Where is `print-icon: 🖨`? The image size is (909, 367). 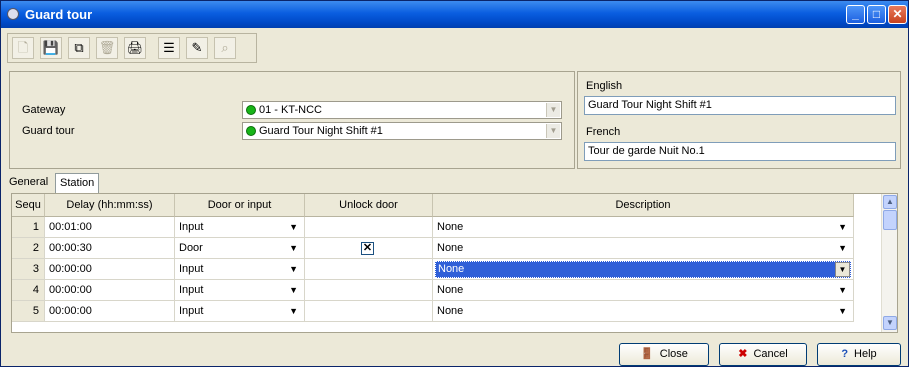 print-icon: 🖨 is located at coordinates (135, 48).